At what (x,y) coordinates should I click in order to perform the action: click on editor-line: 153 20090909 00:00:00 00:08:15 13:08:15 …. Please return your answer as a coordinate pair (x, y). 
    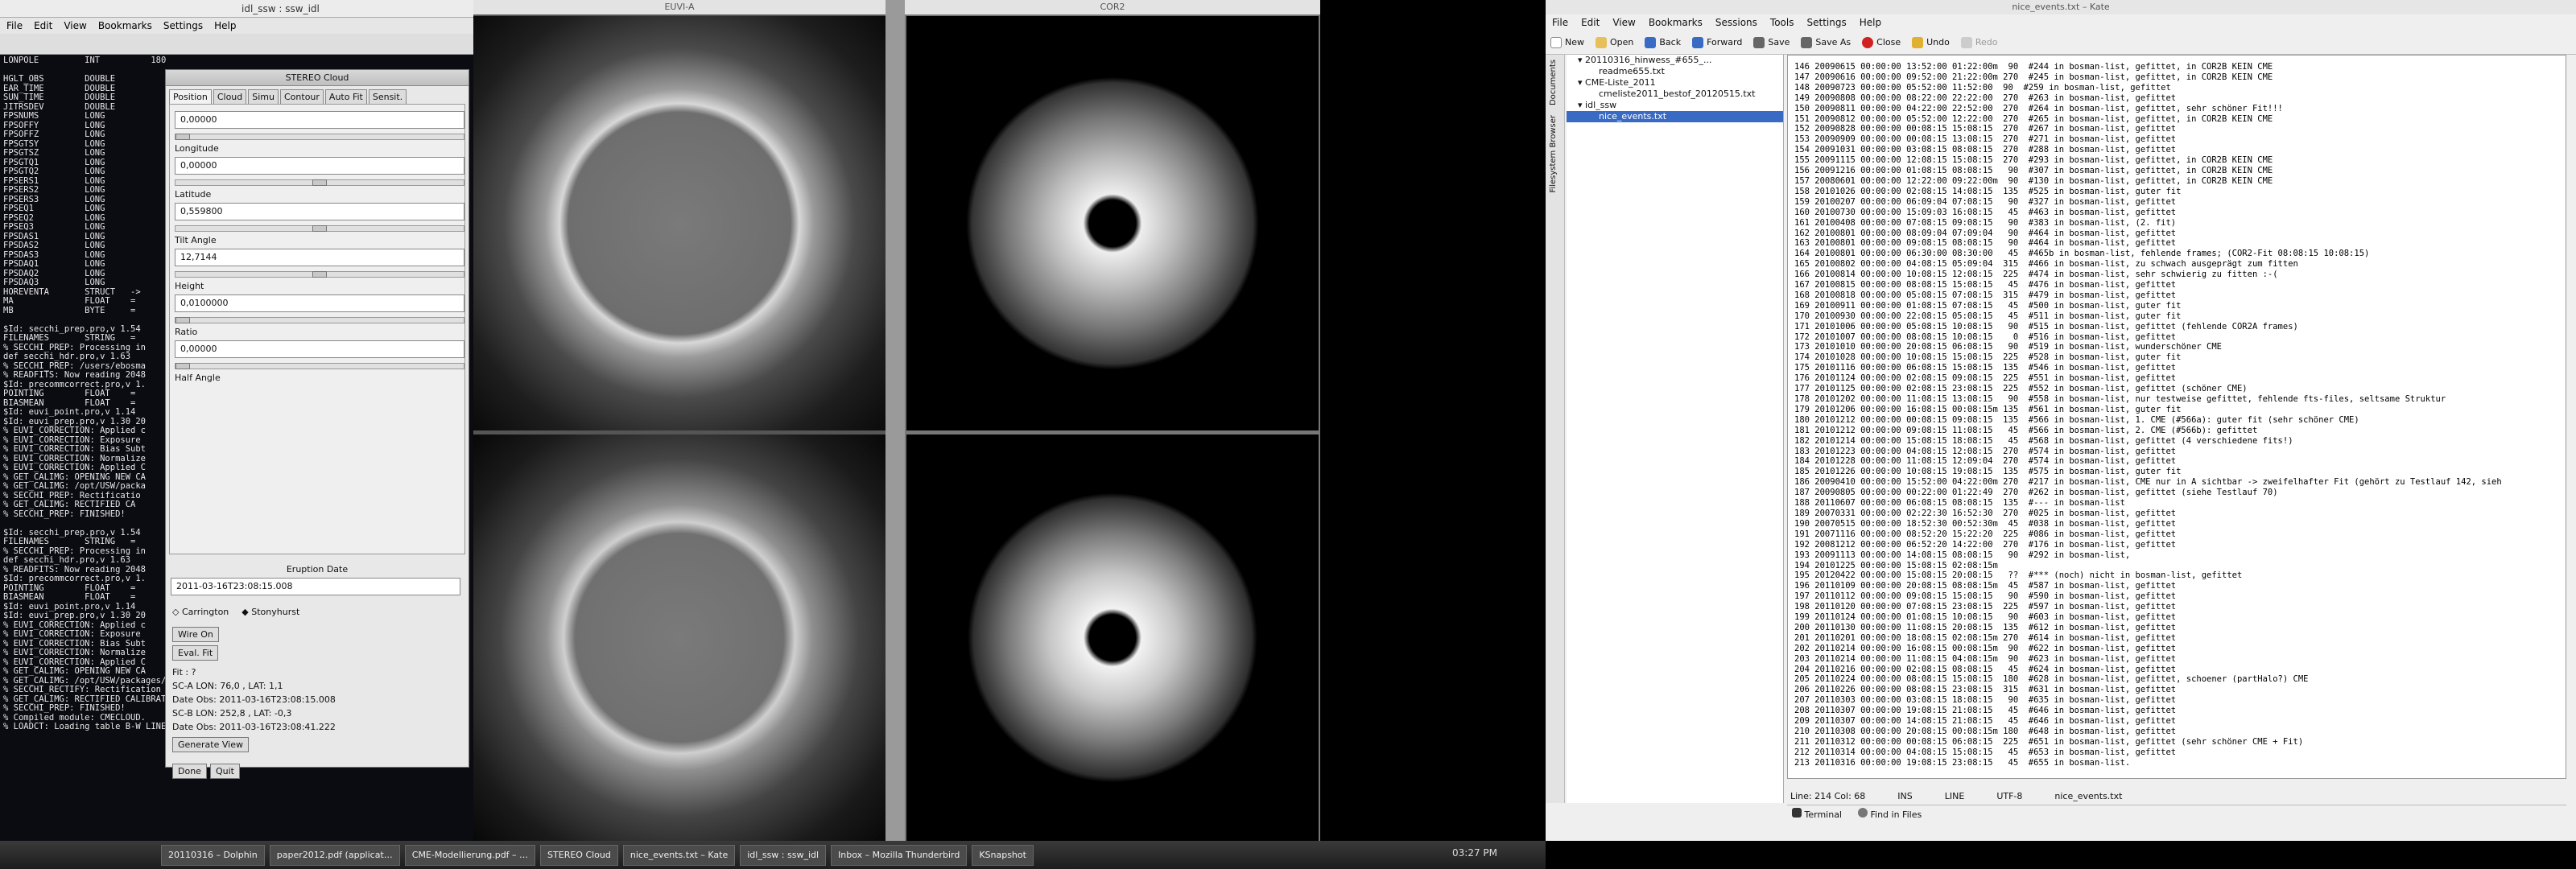
    Looking at the image, I should click on (2180, 139).